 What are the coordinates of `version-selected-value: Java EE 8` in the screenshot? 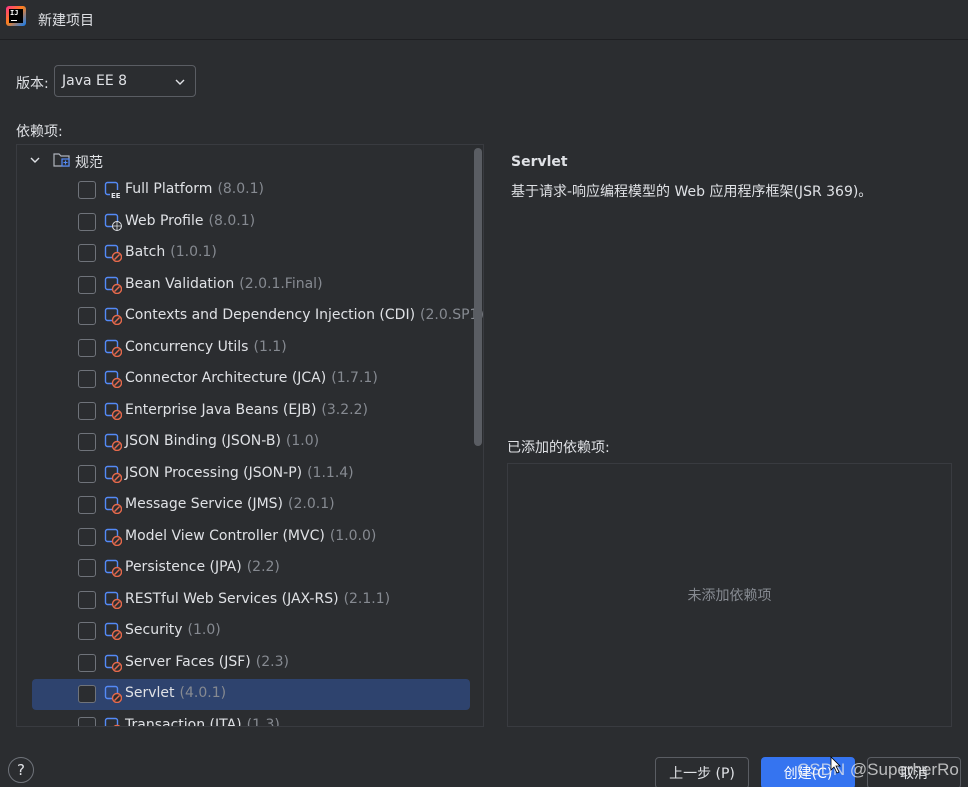 It's located at (95, 81).